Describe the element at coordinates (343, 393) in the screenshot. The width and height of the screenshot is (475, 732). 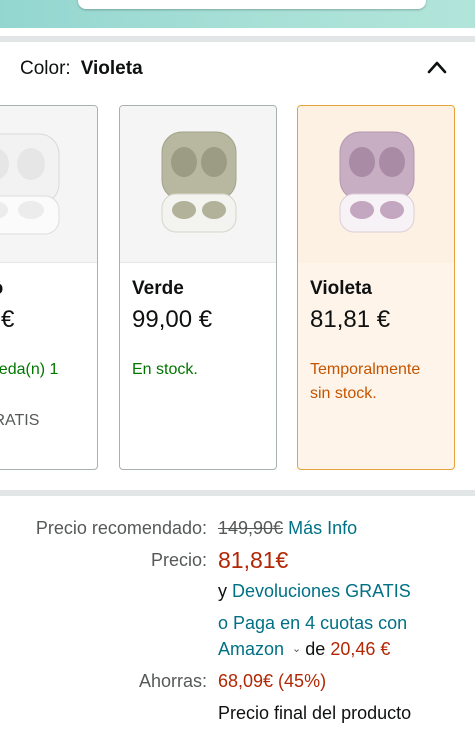
I see `stock-line: sin stock.` at that location.